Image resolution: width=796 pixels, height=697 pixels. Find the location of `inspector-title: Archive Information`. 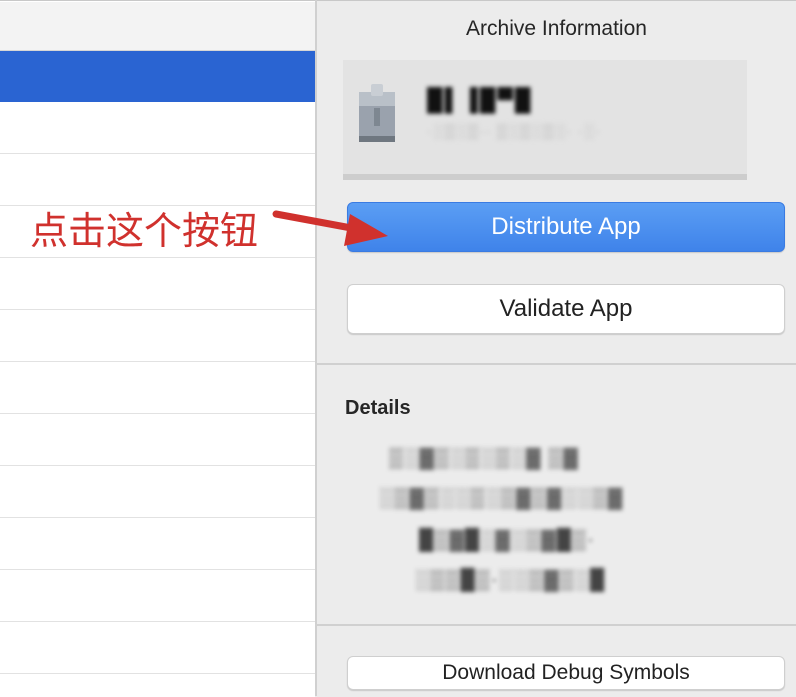

inspector-title: Archive Information is located at coordinates (556, 28).